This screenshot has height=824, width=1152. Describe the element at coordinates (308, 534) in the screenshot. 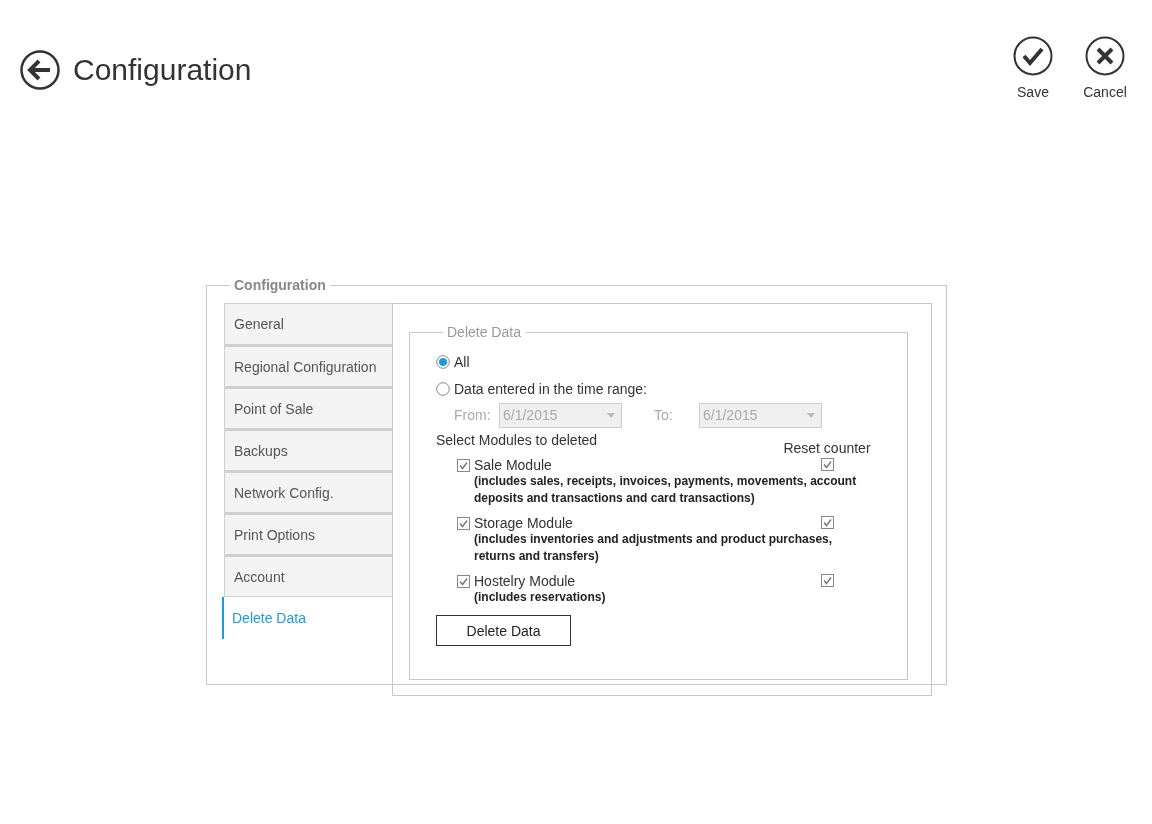

I see `sidebar-tab: Print Options` at that location.